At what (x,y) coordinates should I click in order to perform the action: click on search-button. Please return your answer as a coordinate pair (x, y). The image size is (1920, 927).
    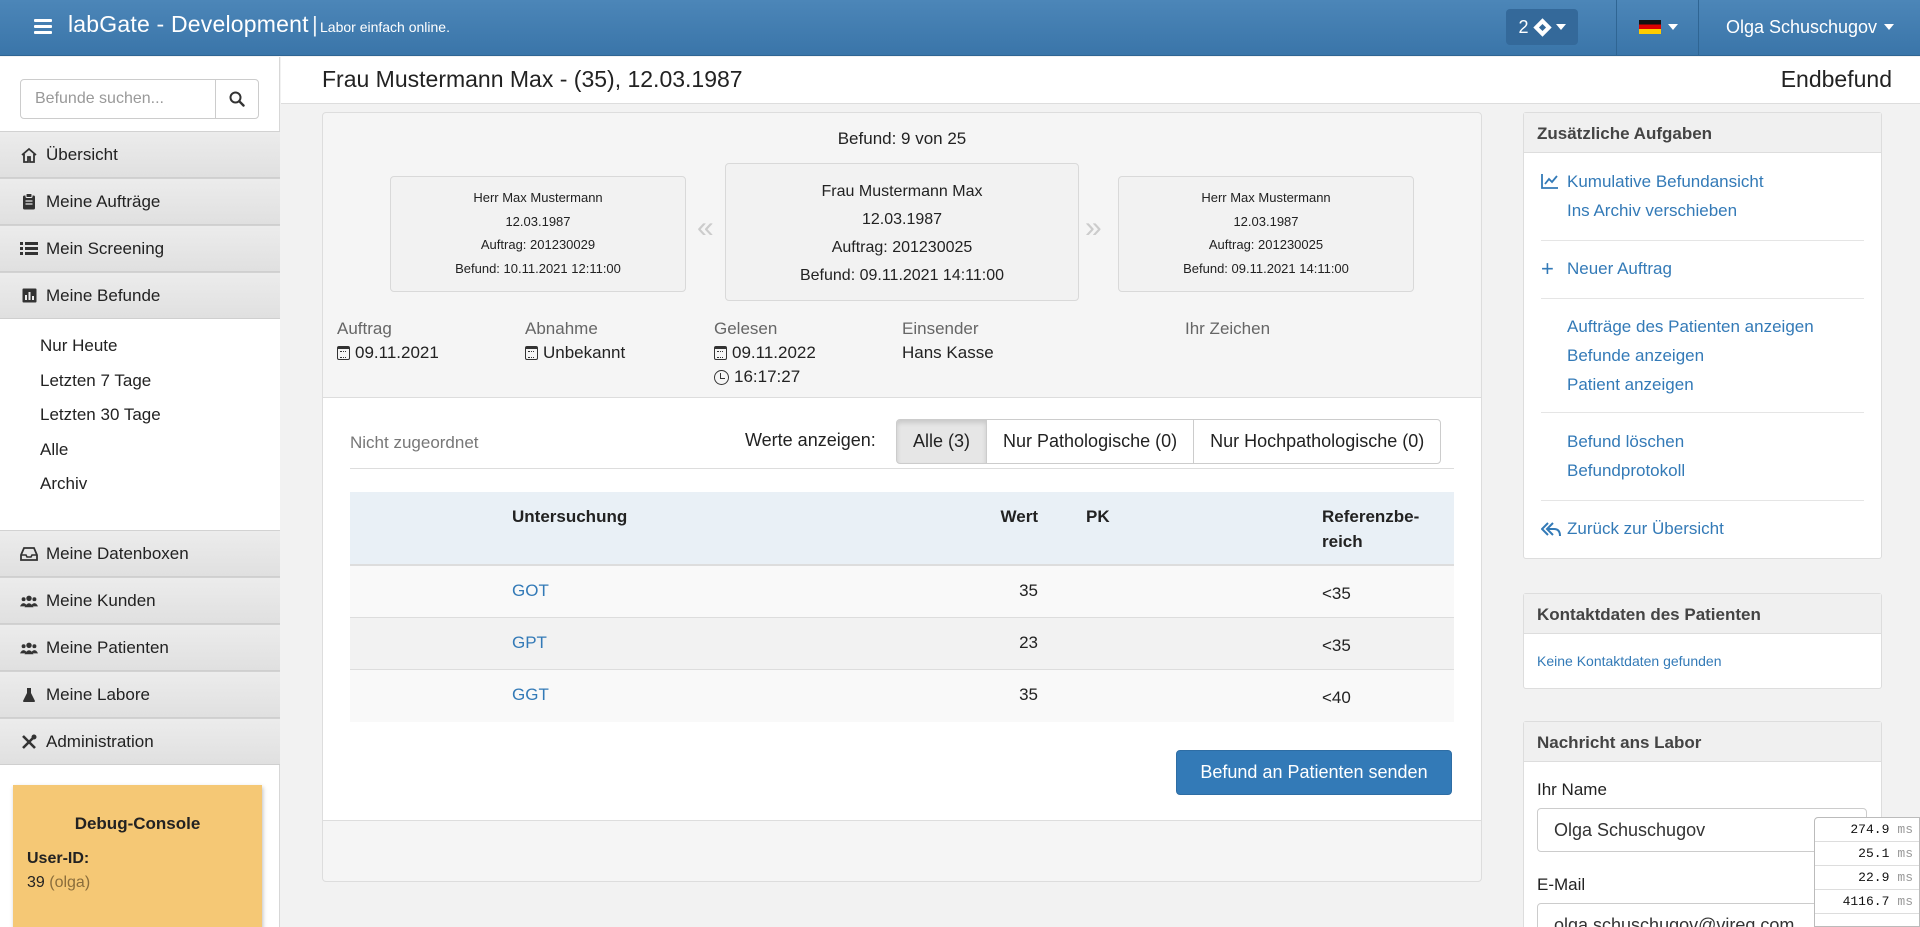
    Looking at the image, I should click on (237, 99).